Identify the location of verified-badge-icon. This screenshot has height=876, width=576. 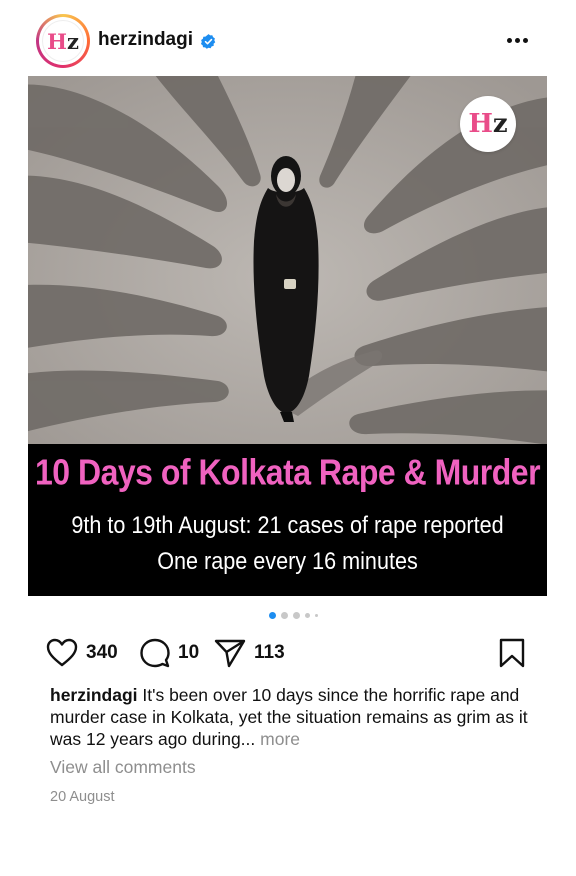
(208, 41).